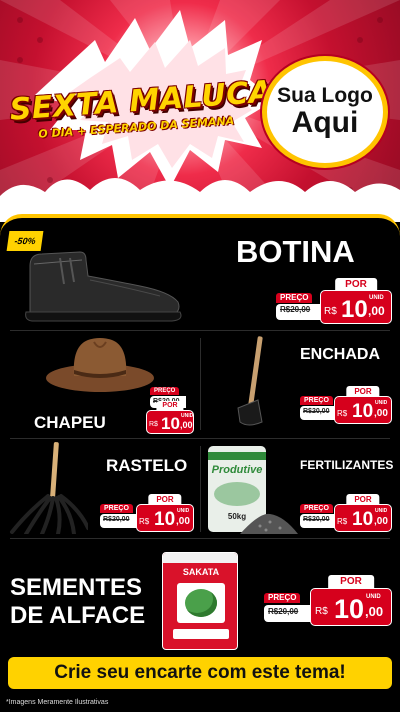  What do you see at coordinates (78, 615) in the screenshot?
I see `product-title-line-2: DE ALFACE` at bounding box center [78, 615].